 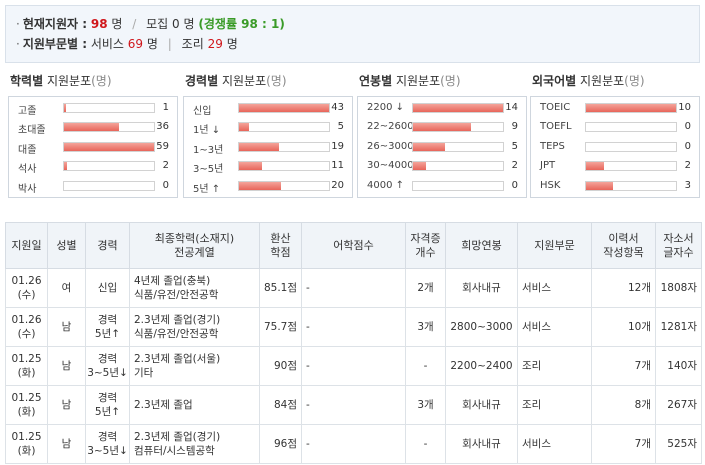 I want to click on cell-education: 2.3년제 졸업(경기) 식품/유전/안전공학, so click(x=194, y=327).